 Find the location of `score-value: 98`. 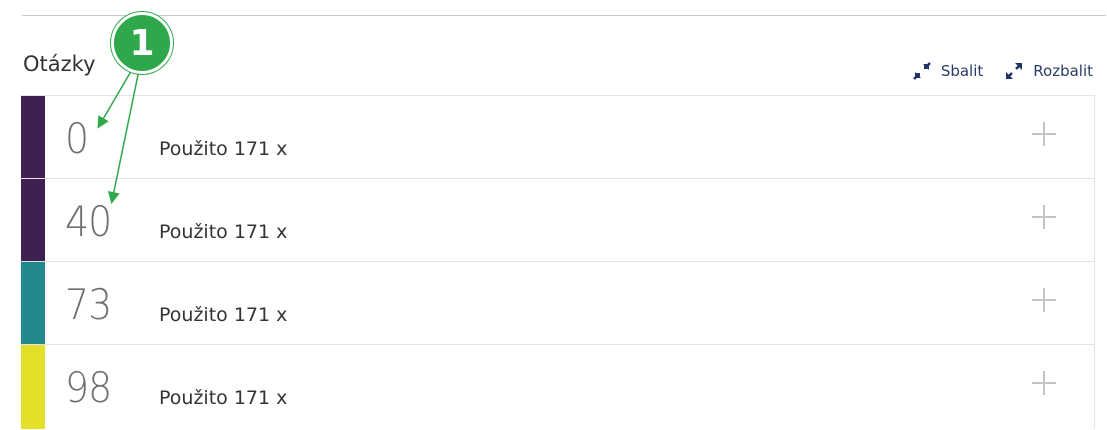

score-value: 98 is located at coordinates (88, 387).